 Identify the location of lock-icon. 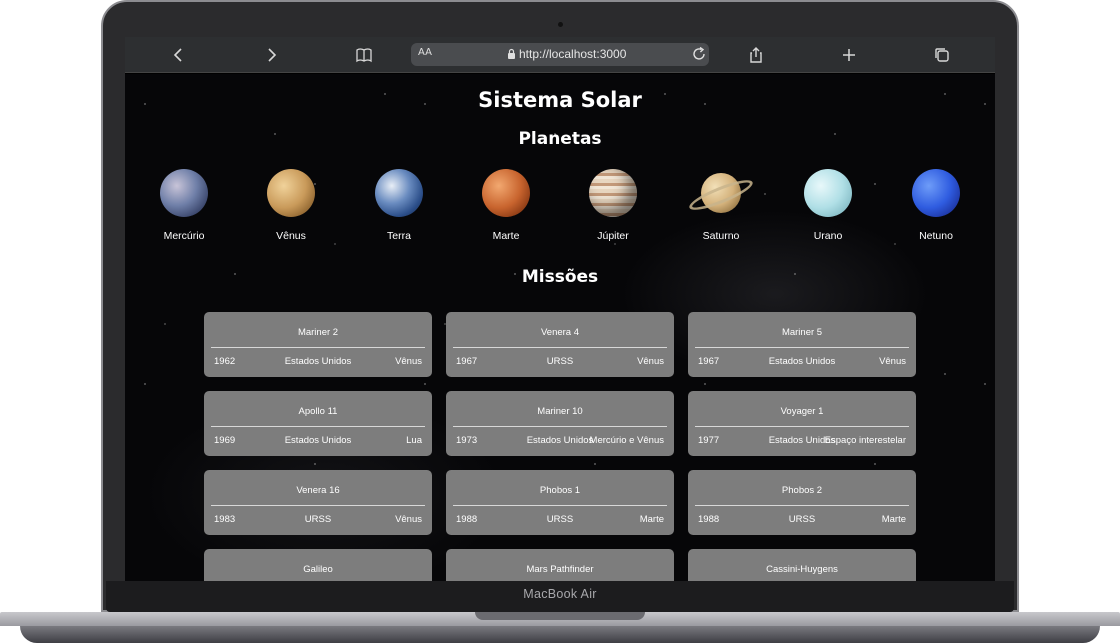
(511, 53).